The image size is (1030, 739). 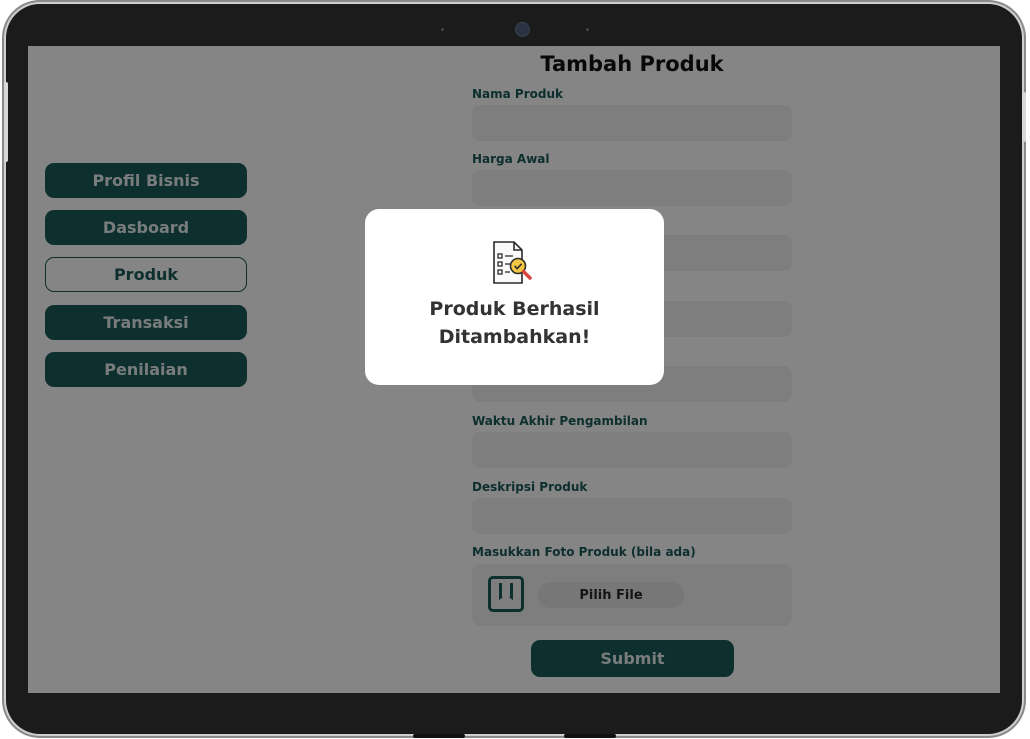 What do you see at coordinates (514, 337) in the screenshot?
I see `success-message-line: Ditambahkan!` at bounding box center [514, 337].